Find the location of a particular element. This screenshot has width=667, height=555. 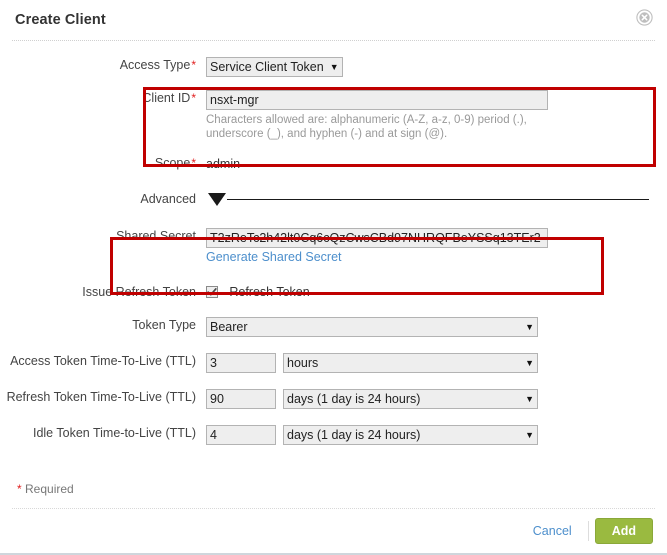

refresh-token-ttl-amount-input is located at coordinates (241, 399).